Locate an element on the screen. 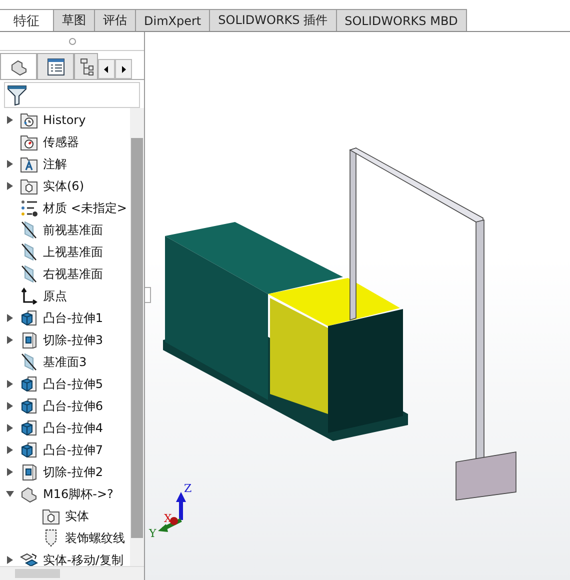 Image resolution: width=570 pixels, height=580 pixels. tree-item-label: 注解 is located at coordinates (55, 164).